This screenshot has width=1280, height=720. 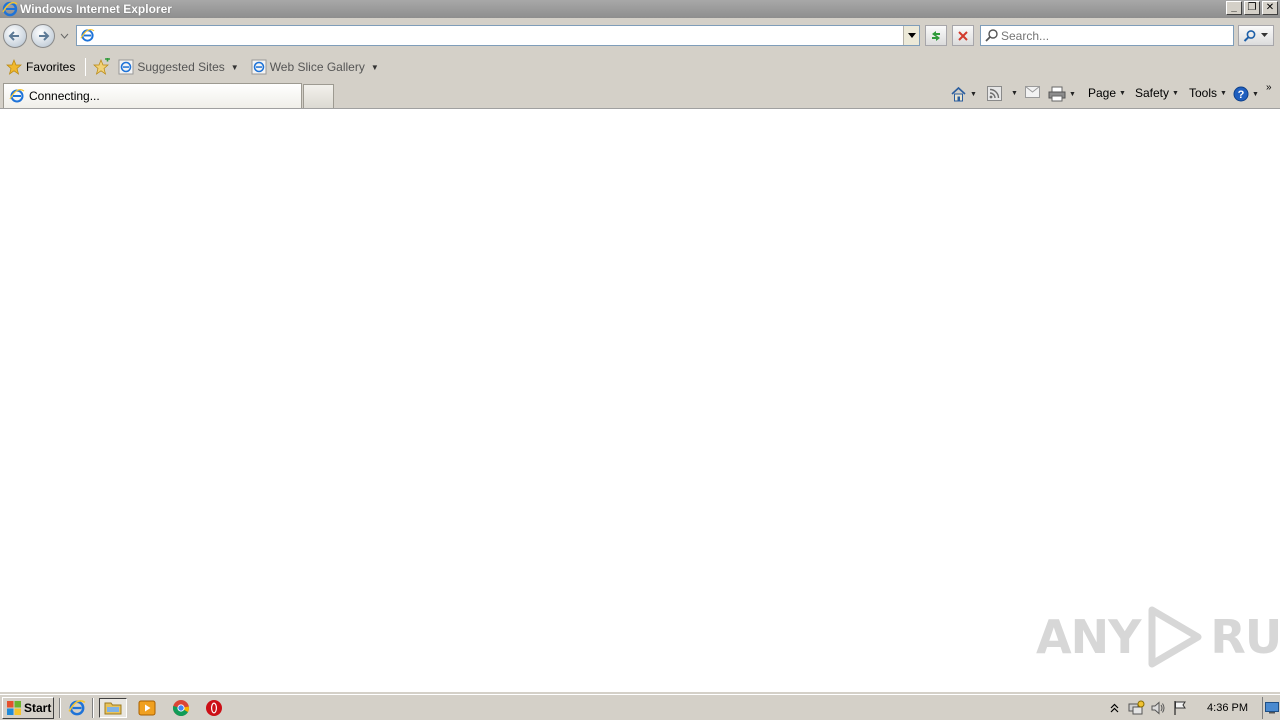 What do you see at coordinates (1234, 8) in the screenshot?
I see `minimize-button: _` at bounding box center [1234, 8].